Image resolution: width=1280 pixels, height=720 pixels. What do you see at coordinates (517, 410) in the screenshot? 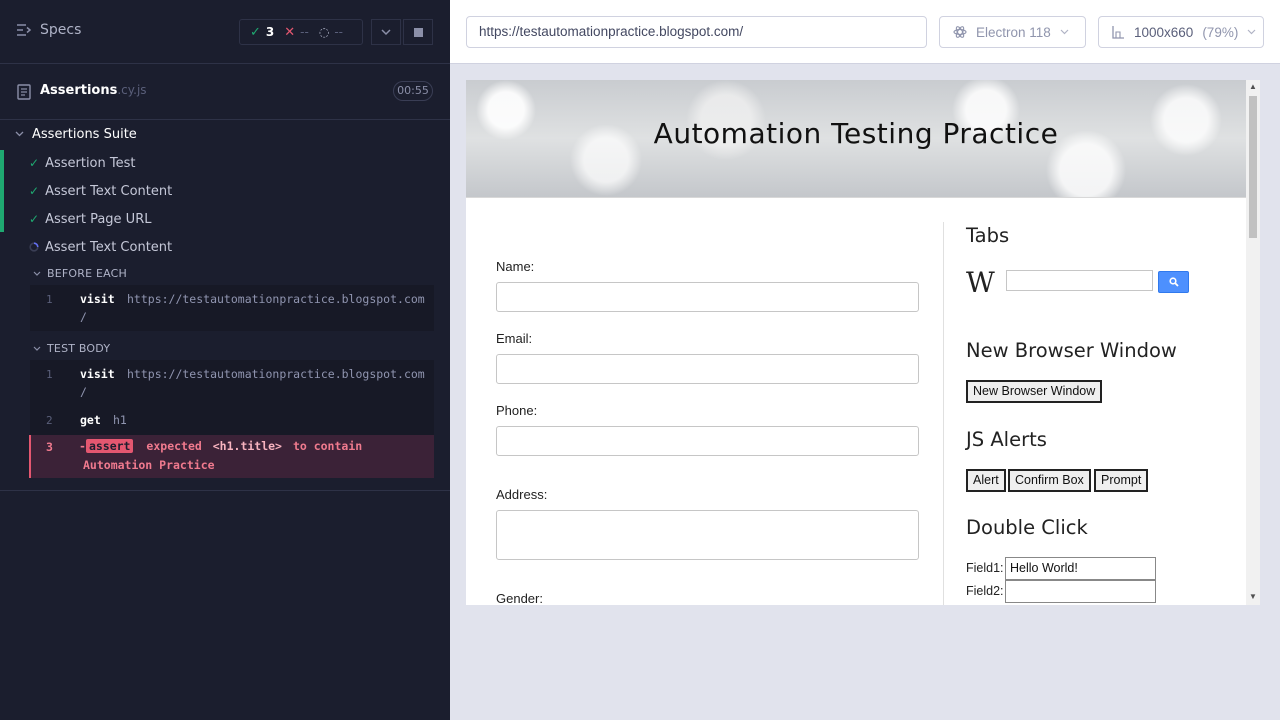
I see `phone-label: Phone:` at bounding box center [517, 410].